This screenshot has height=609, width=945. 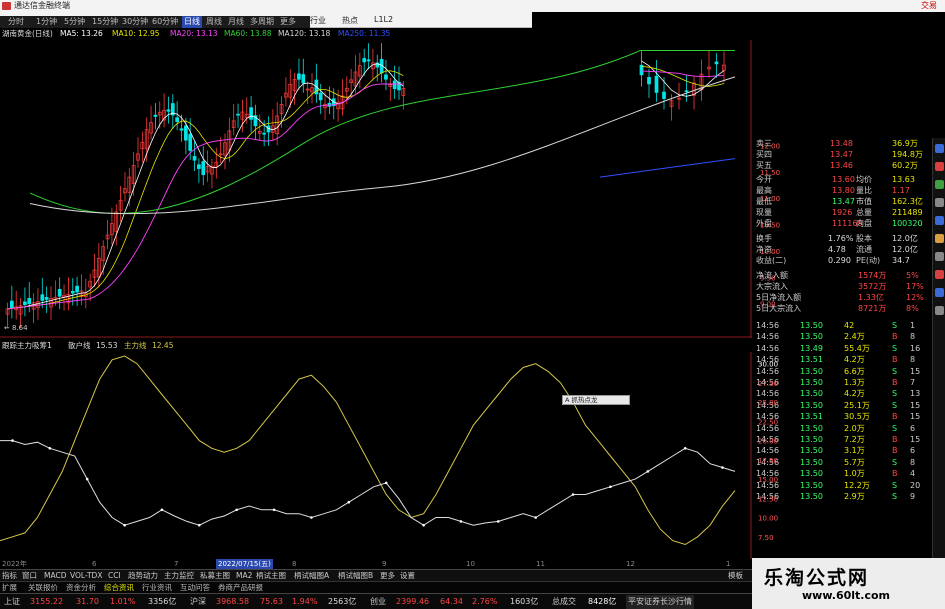 What do you see at coordinates (81, 587) in the screenshot?
I see `btab-funds: 资金分析` at bounding box center [81, 587].